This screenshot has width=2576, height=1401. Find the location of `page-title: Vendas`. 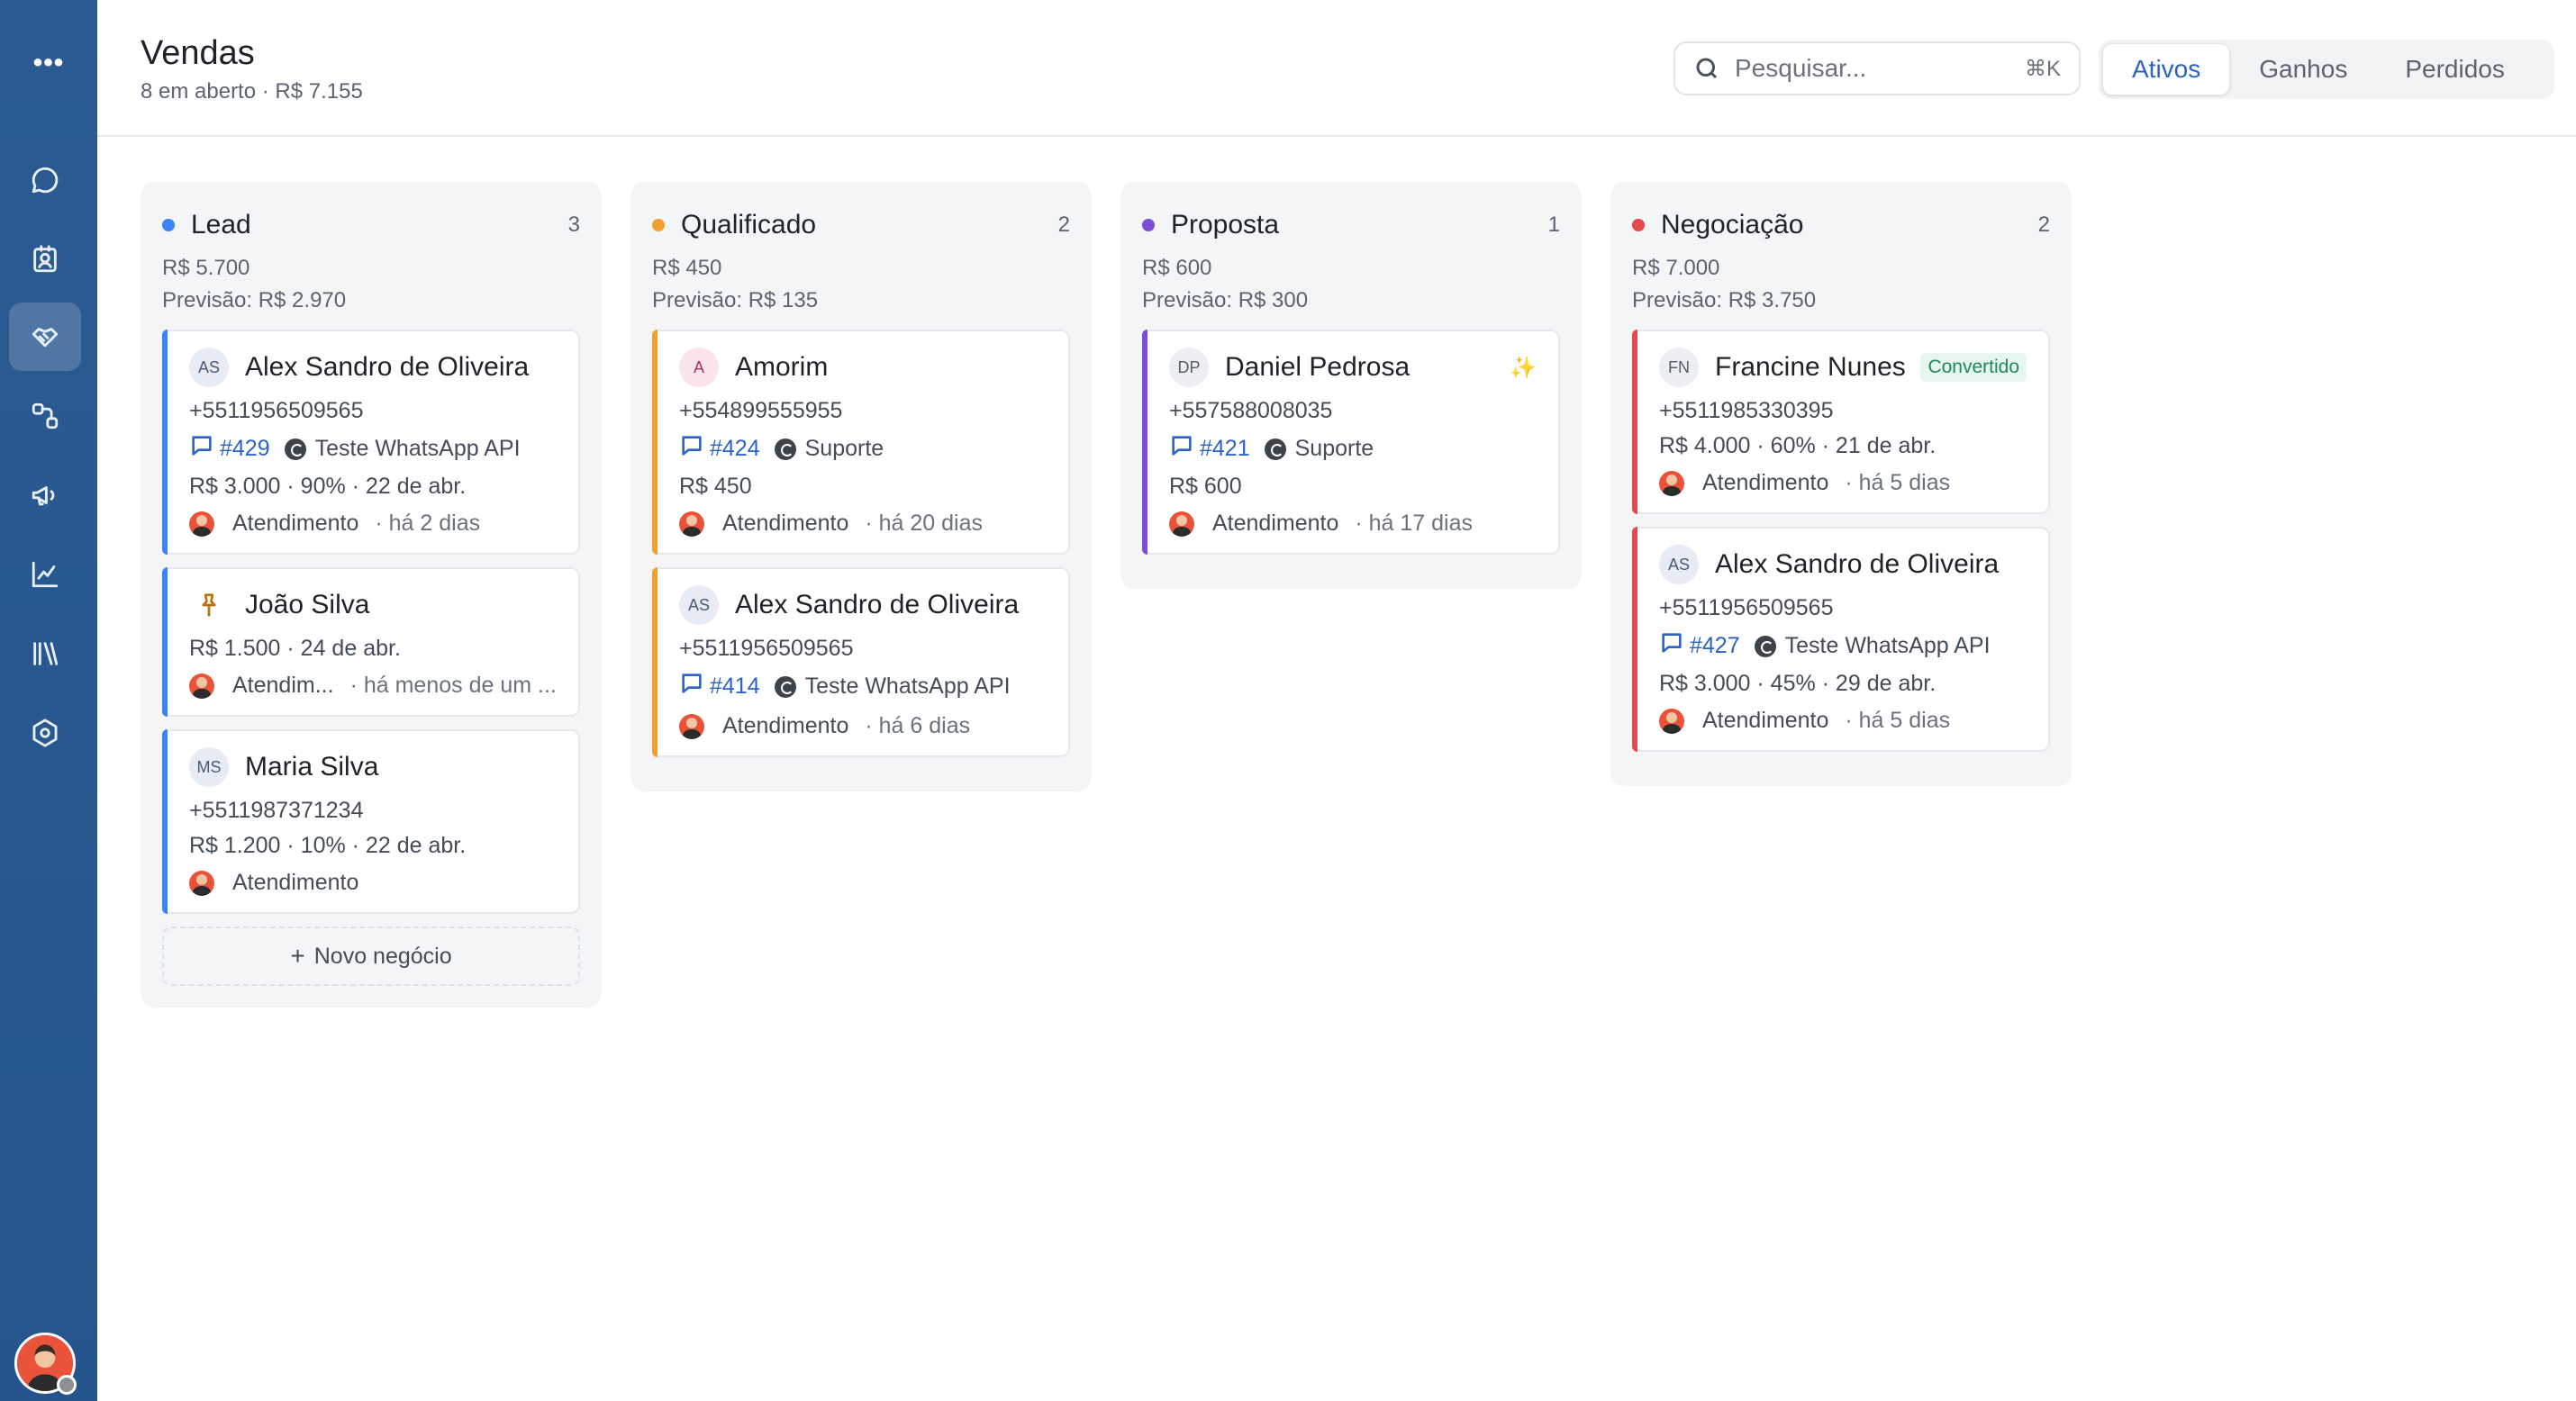

page-title: Vendas is located at coordinates (198, 53).